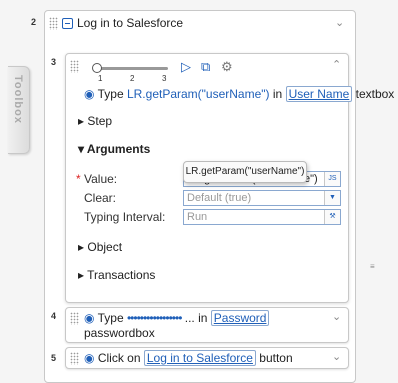 The width and height of the screenshot is (398, 383). What do you see at coordinates (100, 121) in the screenshot?
I see `section-label: Step` at bounding box center [100, 121].